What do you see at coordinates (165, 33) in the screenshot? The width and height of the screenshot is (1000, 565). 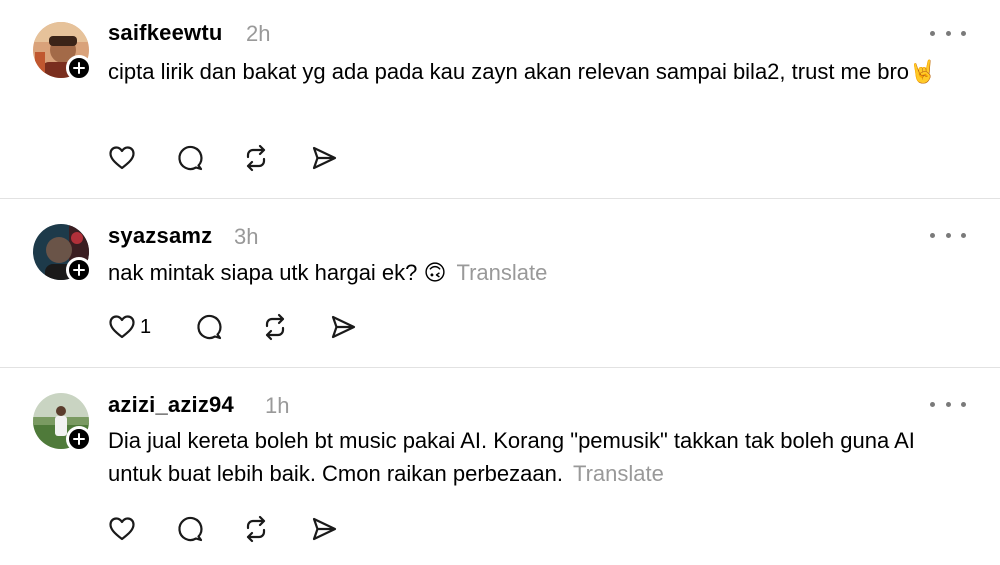 I see `username: saifkeewtu` at bounding box center [165, 33].